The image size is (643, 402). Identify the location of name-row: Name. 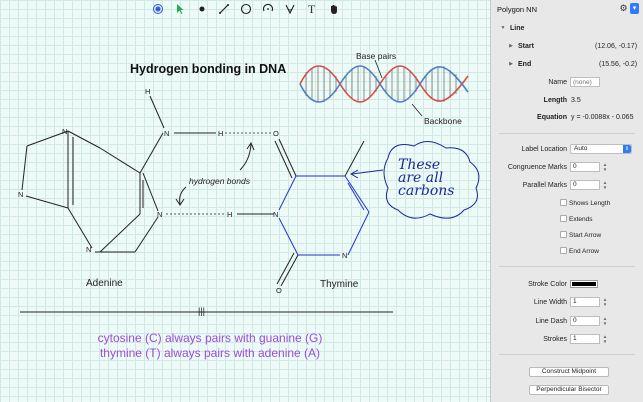
(567, 82).